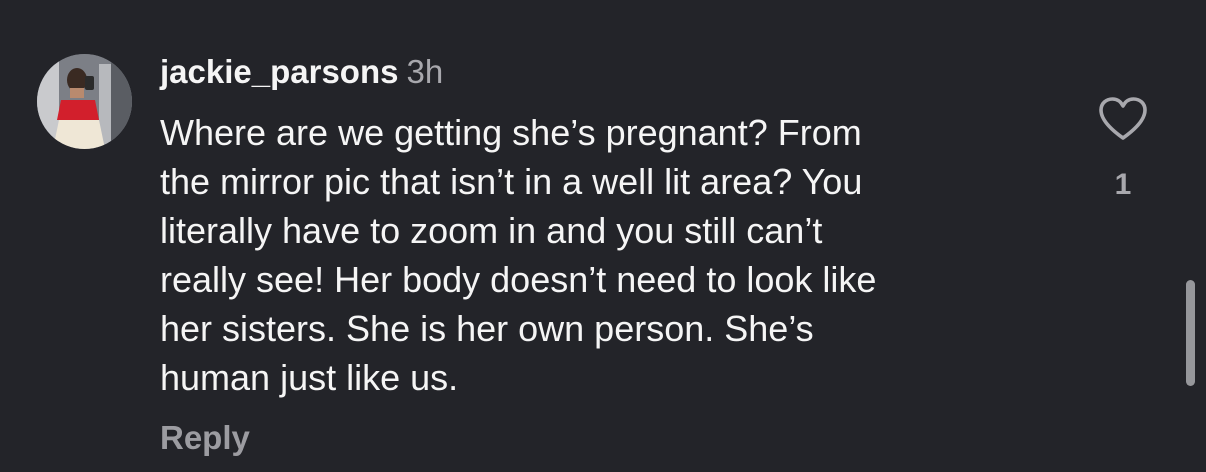  I want to click on reply-button: Reply, so click(205, 438).